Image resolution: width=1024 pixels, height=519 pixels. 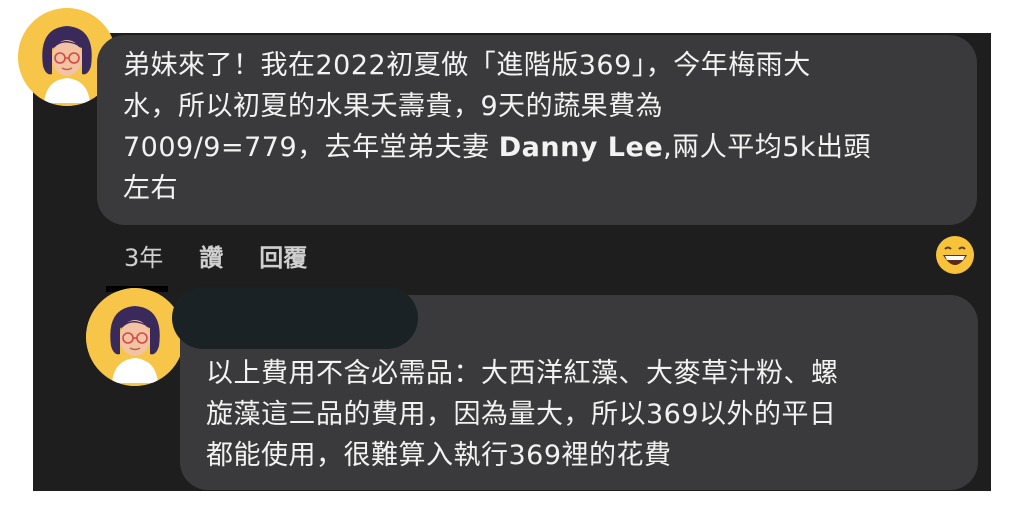 I want to click on person-avatar-icon, so click(x=135, y=337).